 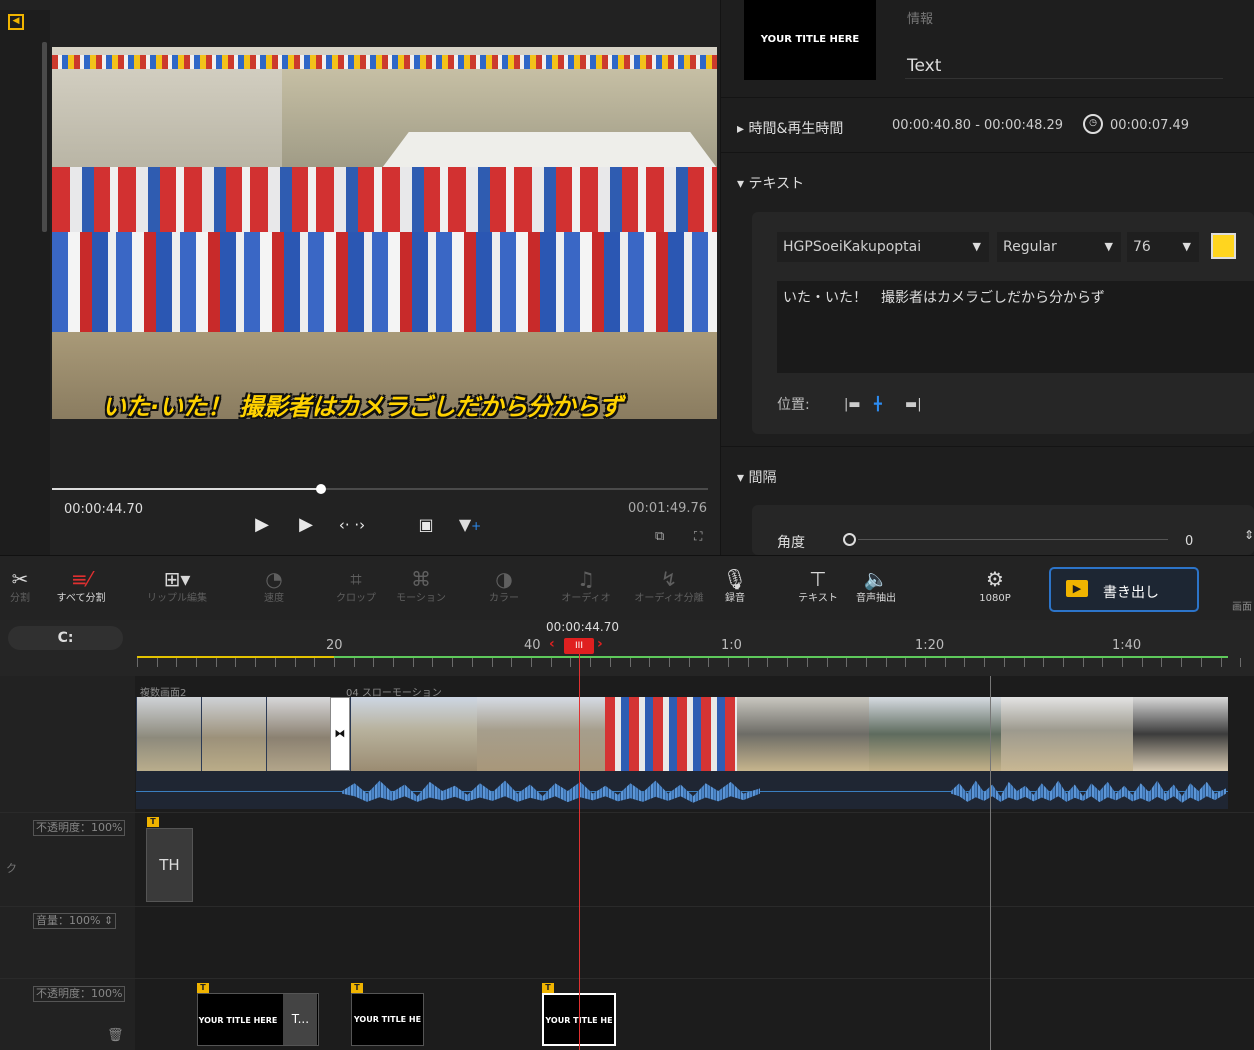 What do you see at coordinates (818, 586) in the screenshot?
I see `text-button: ⊤ テキスト` at bounding box center [818, 586].